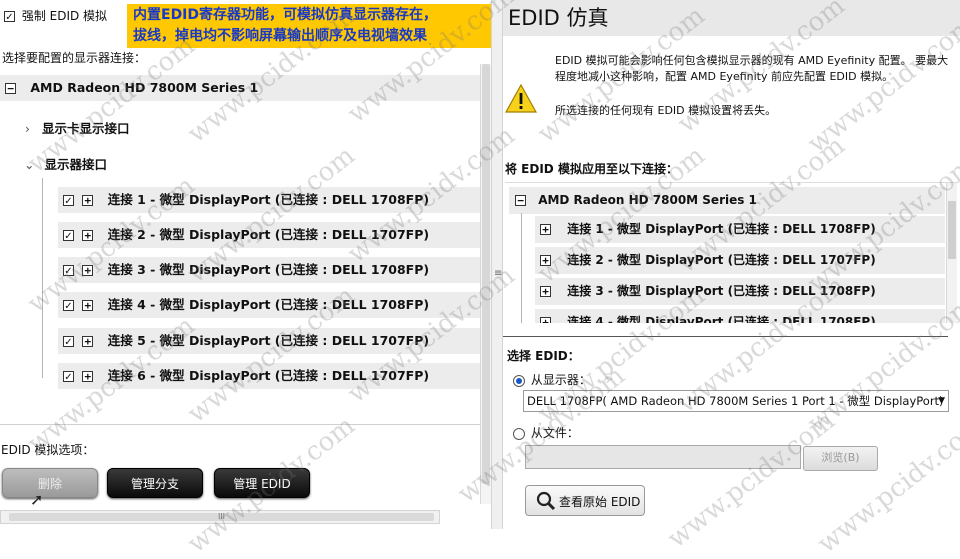 The height and width of the screenshot is (559, 960). I want to click on tree-node-card-ports: › 显示卡显示接口, so click(244, 129).